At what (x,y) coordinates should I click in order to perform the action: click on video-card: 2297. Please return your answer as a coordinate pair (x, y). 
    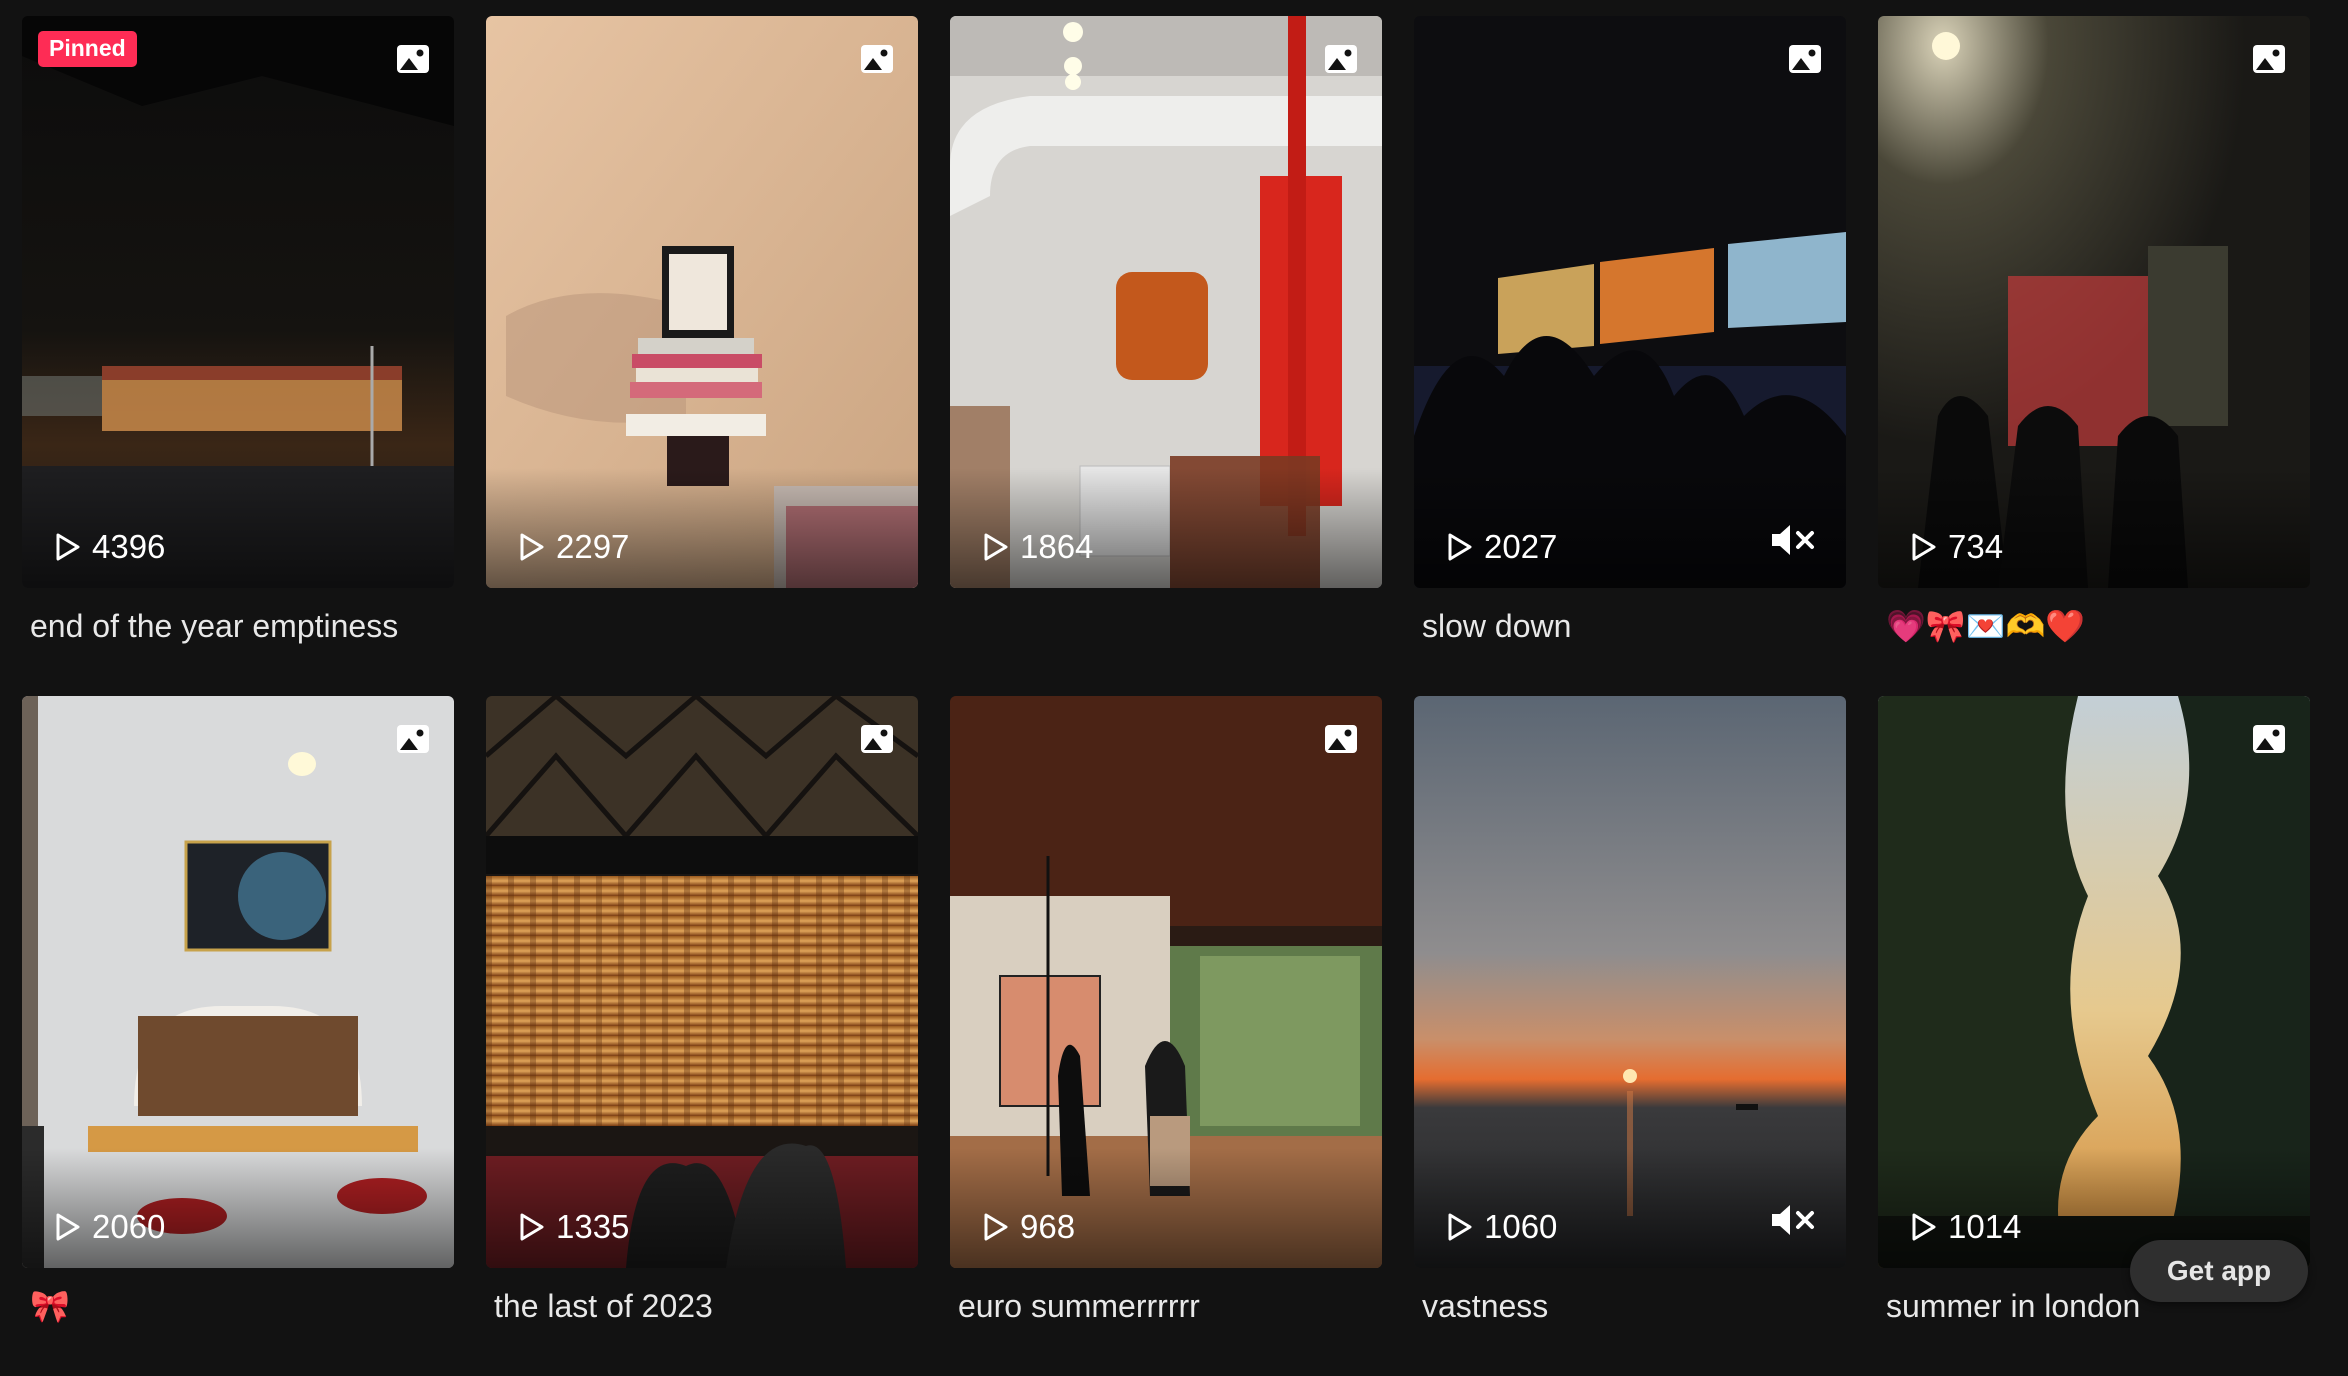
    Looking at the image, I should click on (702, 356).